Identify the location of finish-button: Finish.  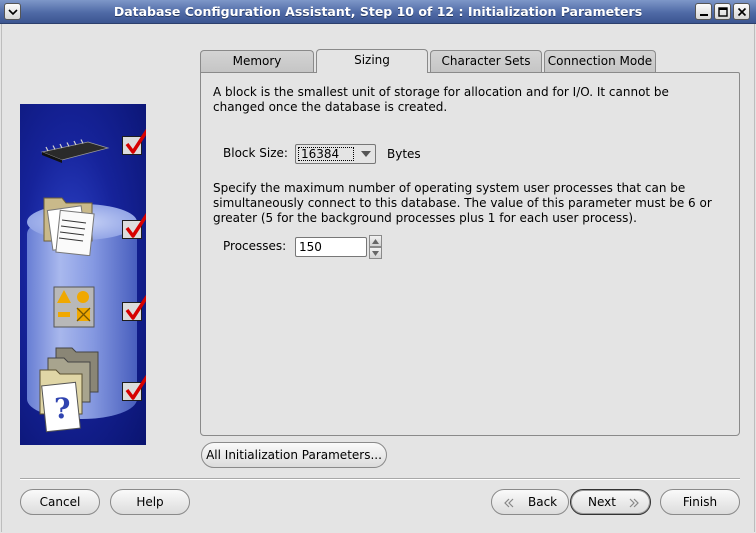
(700, 502).